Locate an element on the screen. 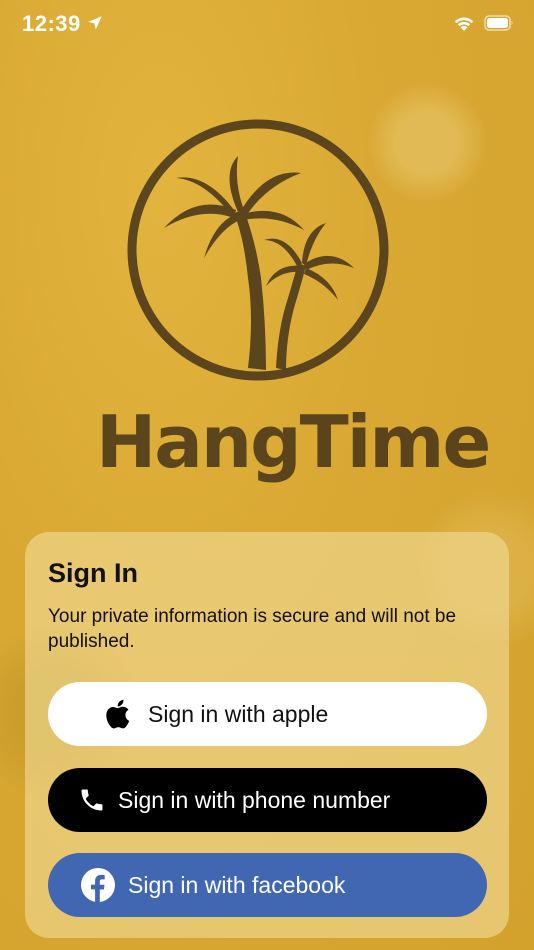 Image resolution: width=534 pixels, height=950 pixels. status-bar: 12:39 is located at coordinates (267, 25).